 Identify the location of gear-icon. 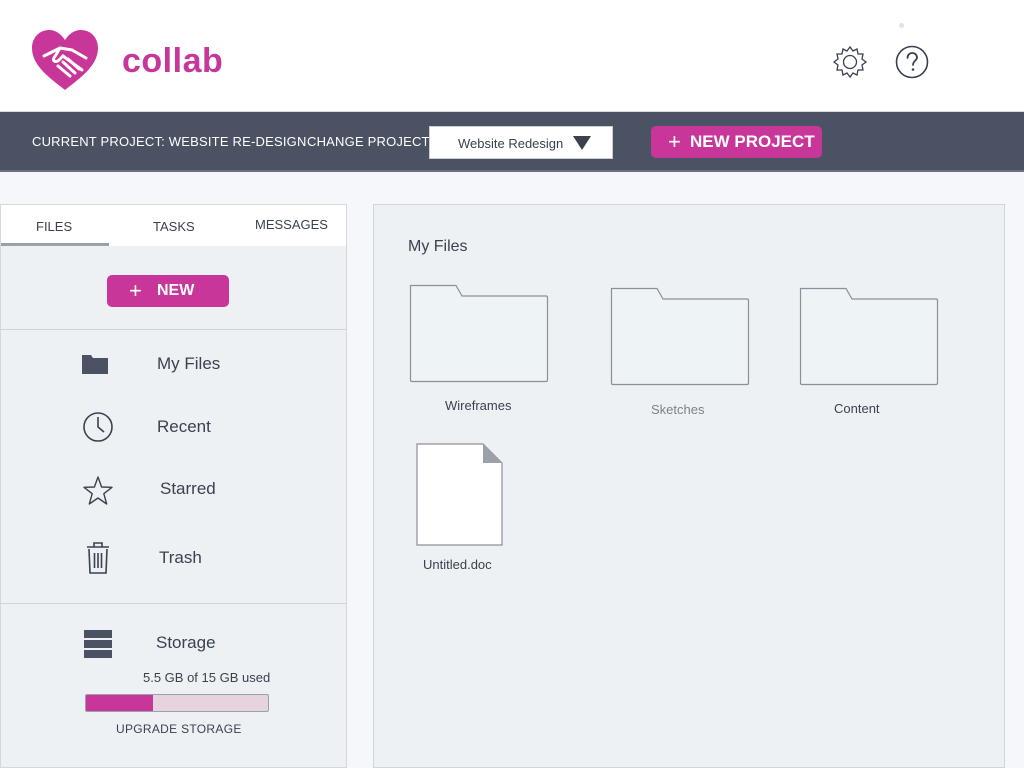
(850, 62).